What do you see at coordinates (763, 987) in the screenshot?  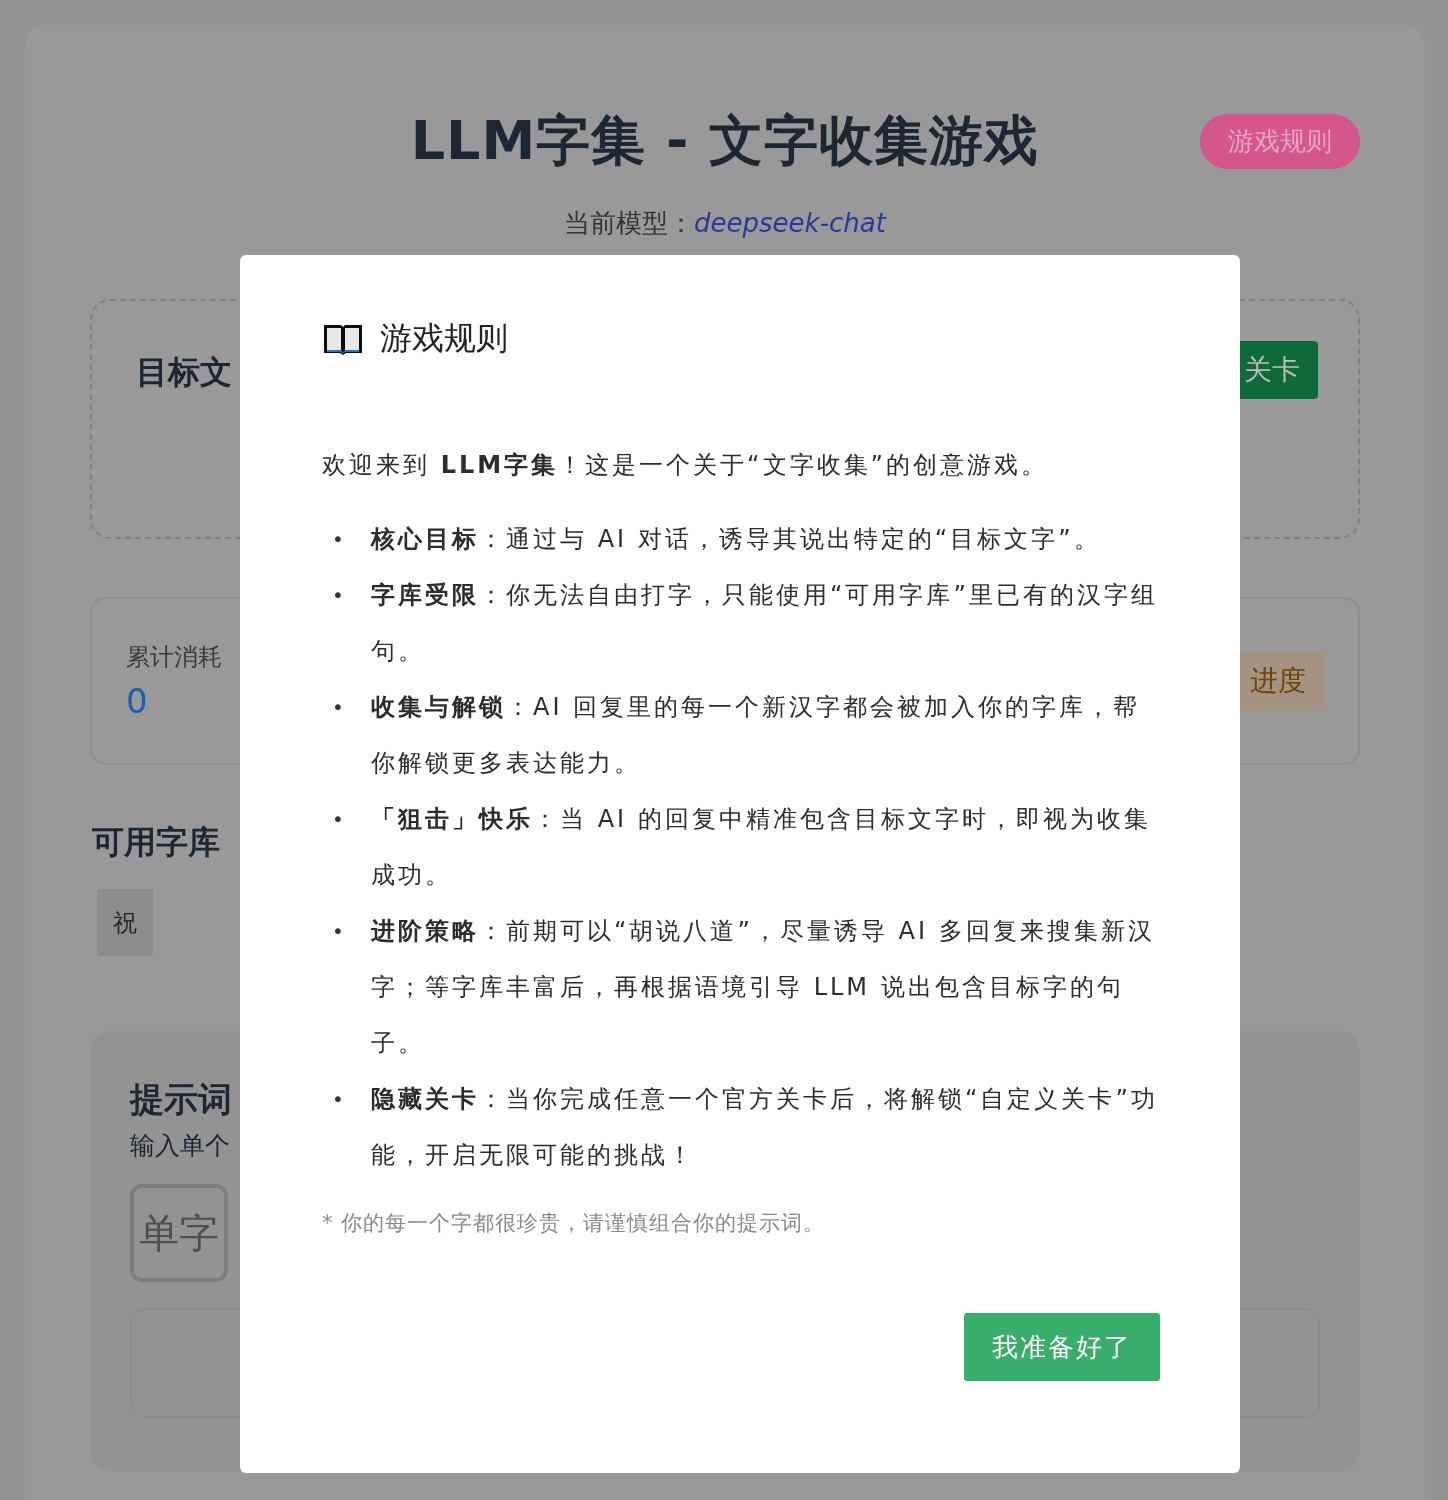 I see `rule-item: 进阶策略：前期可以“胡说八道”，尽量诱导 AI 多回复来搜集新汉字；等字库丰富后，再根据语境引导 LLM 说出包含目标字的句子。` at bounding box center [763, 987].